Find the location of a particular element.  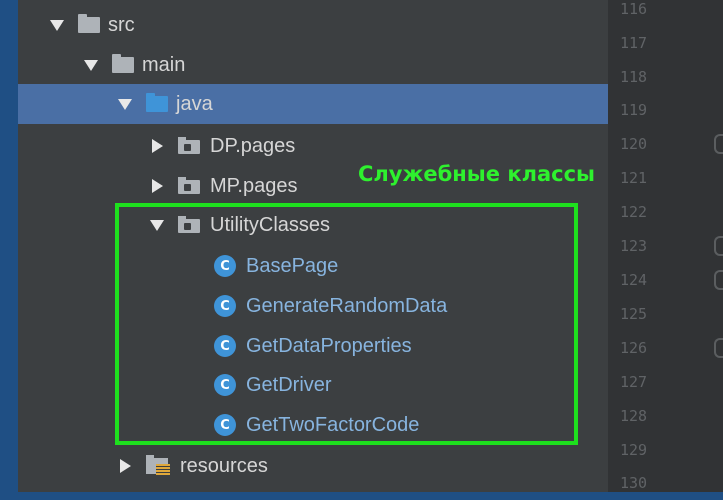

tree-item-label: main is located at coordinates (164, 64).